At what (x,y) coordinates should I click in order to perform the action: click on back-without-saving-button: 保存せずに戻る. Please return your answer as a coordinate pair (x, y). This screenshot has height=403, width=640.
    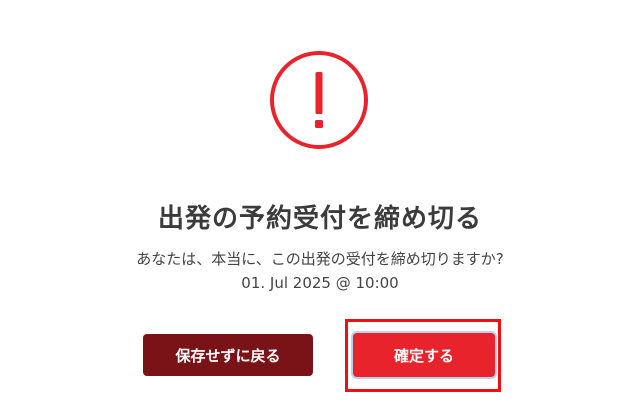
    Looking at the image, I should click on (228, 355).